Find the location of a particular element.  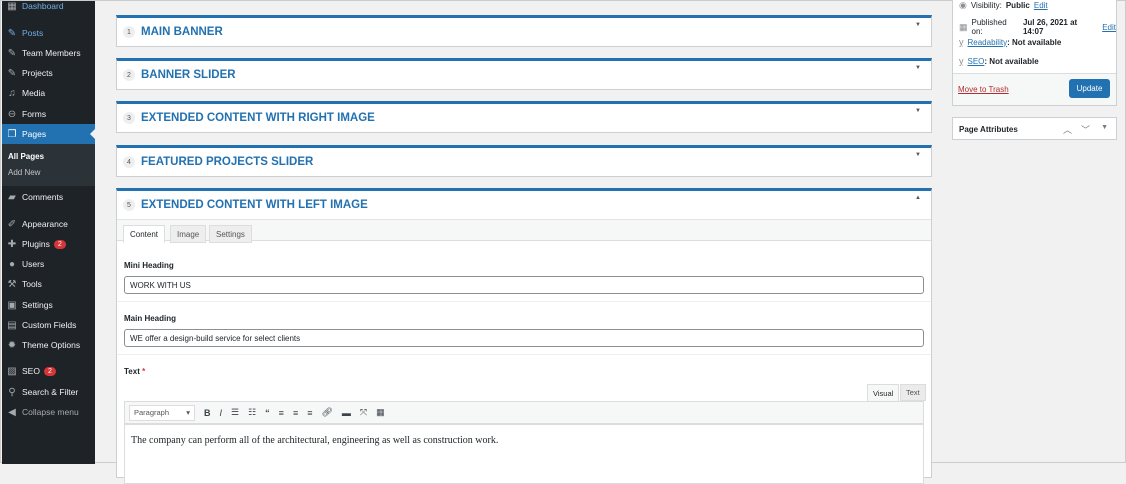

comment-icon: ▰ is located at coordinates (12, 197).